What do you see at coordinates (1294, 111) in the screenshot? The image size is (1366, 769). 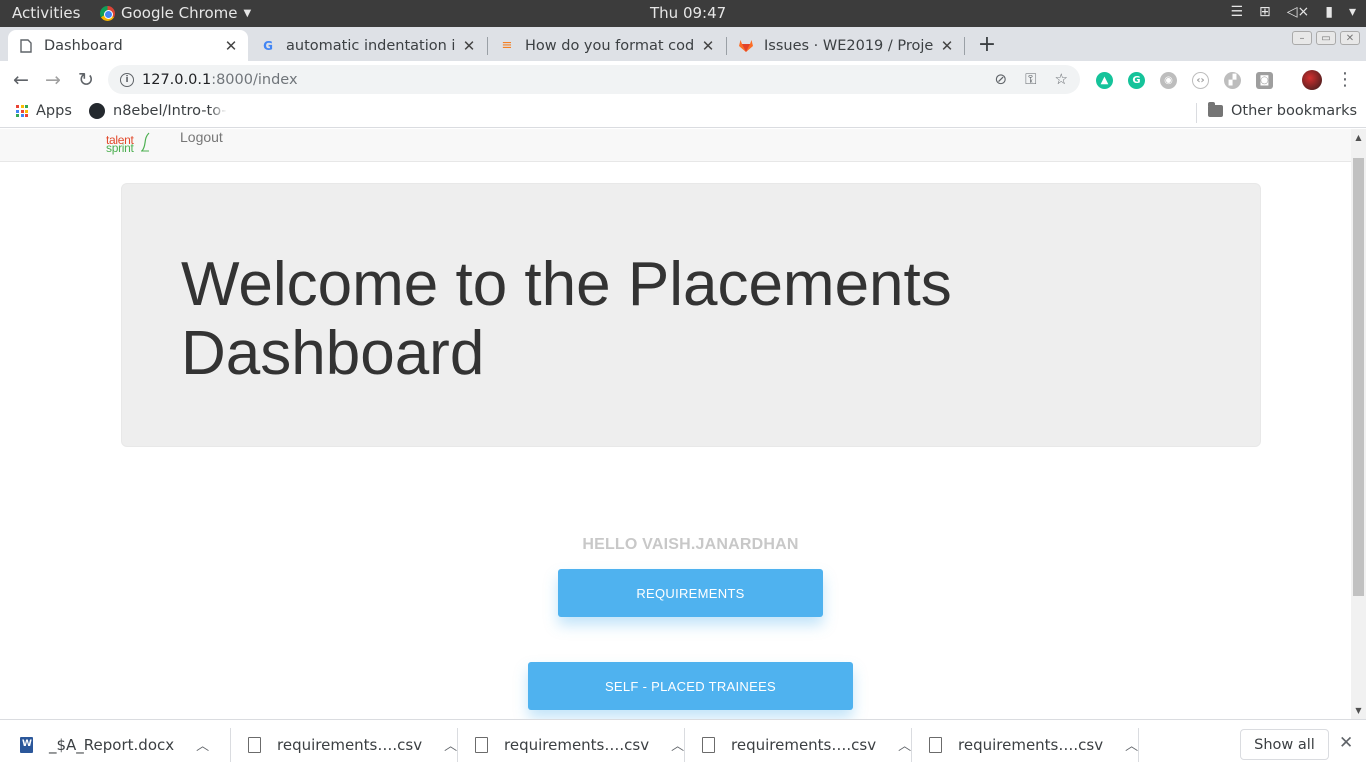 I see `bookmark-other-label: Other bookmarks` at bounding box center [1294, 111].